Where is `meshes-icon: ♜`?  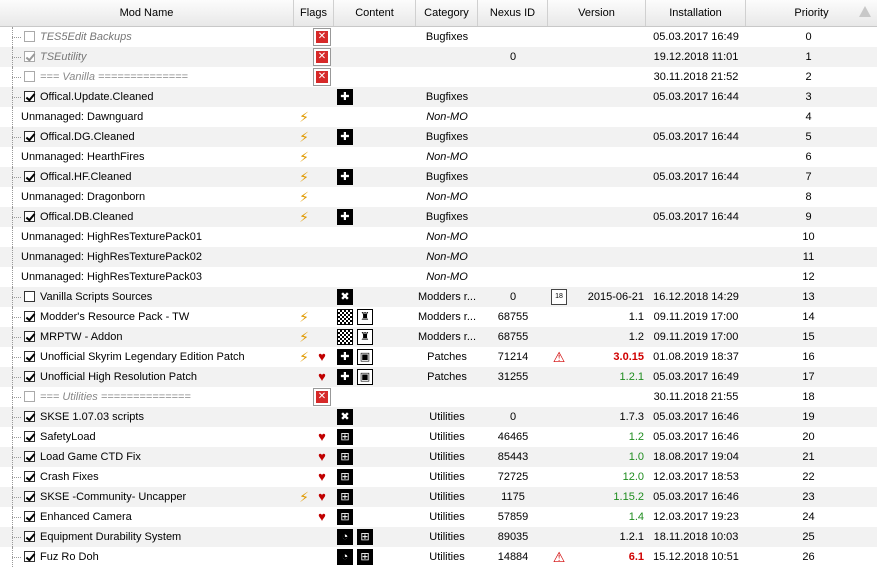
meshes-icon: ♜ is located at coordinates (365, 317).